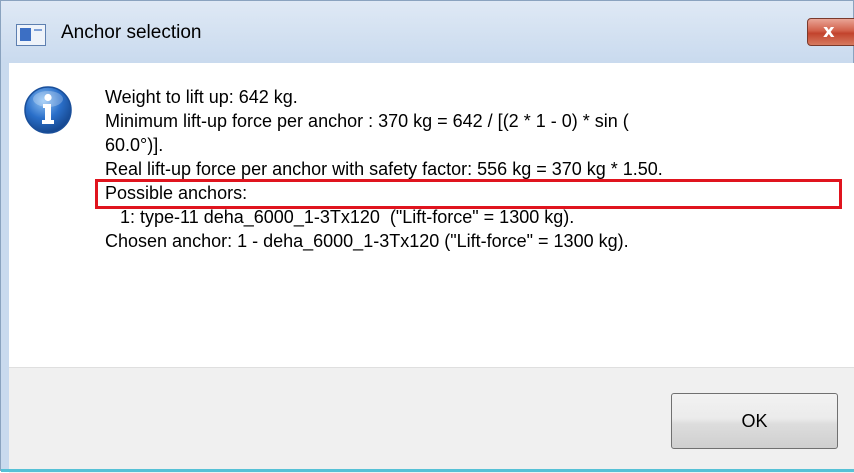 The width and height of the screenshot is (854, 473). What do you see at coordinates (468, 194) in the screenshot?
I see `highlight-box` at bounding box center [468, 194].